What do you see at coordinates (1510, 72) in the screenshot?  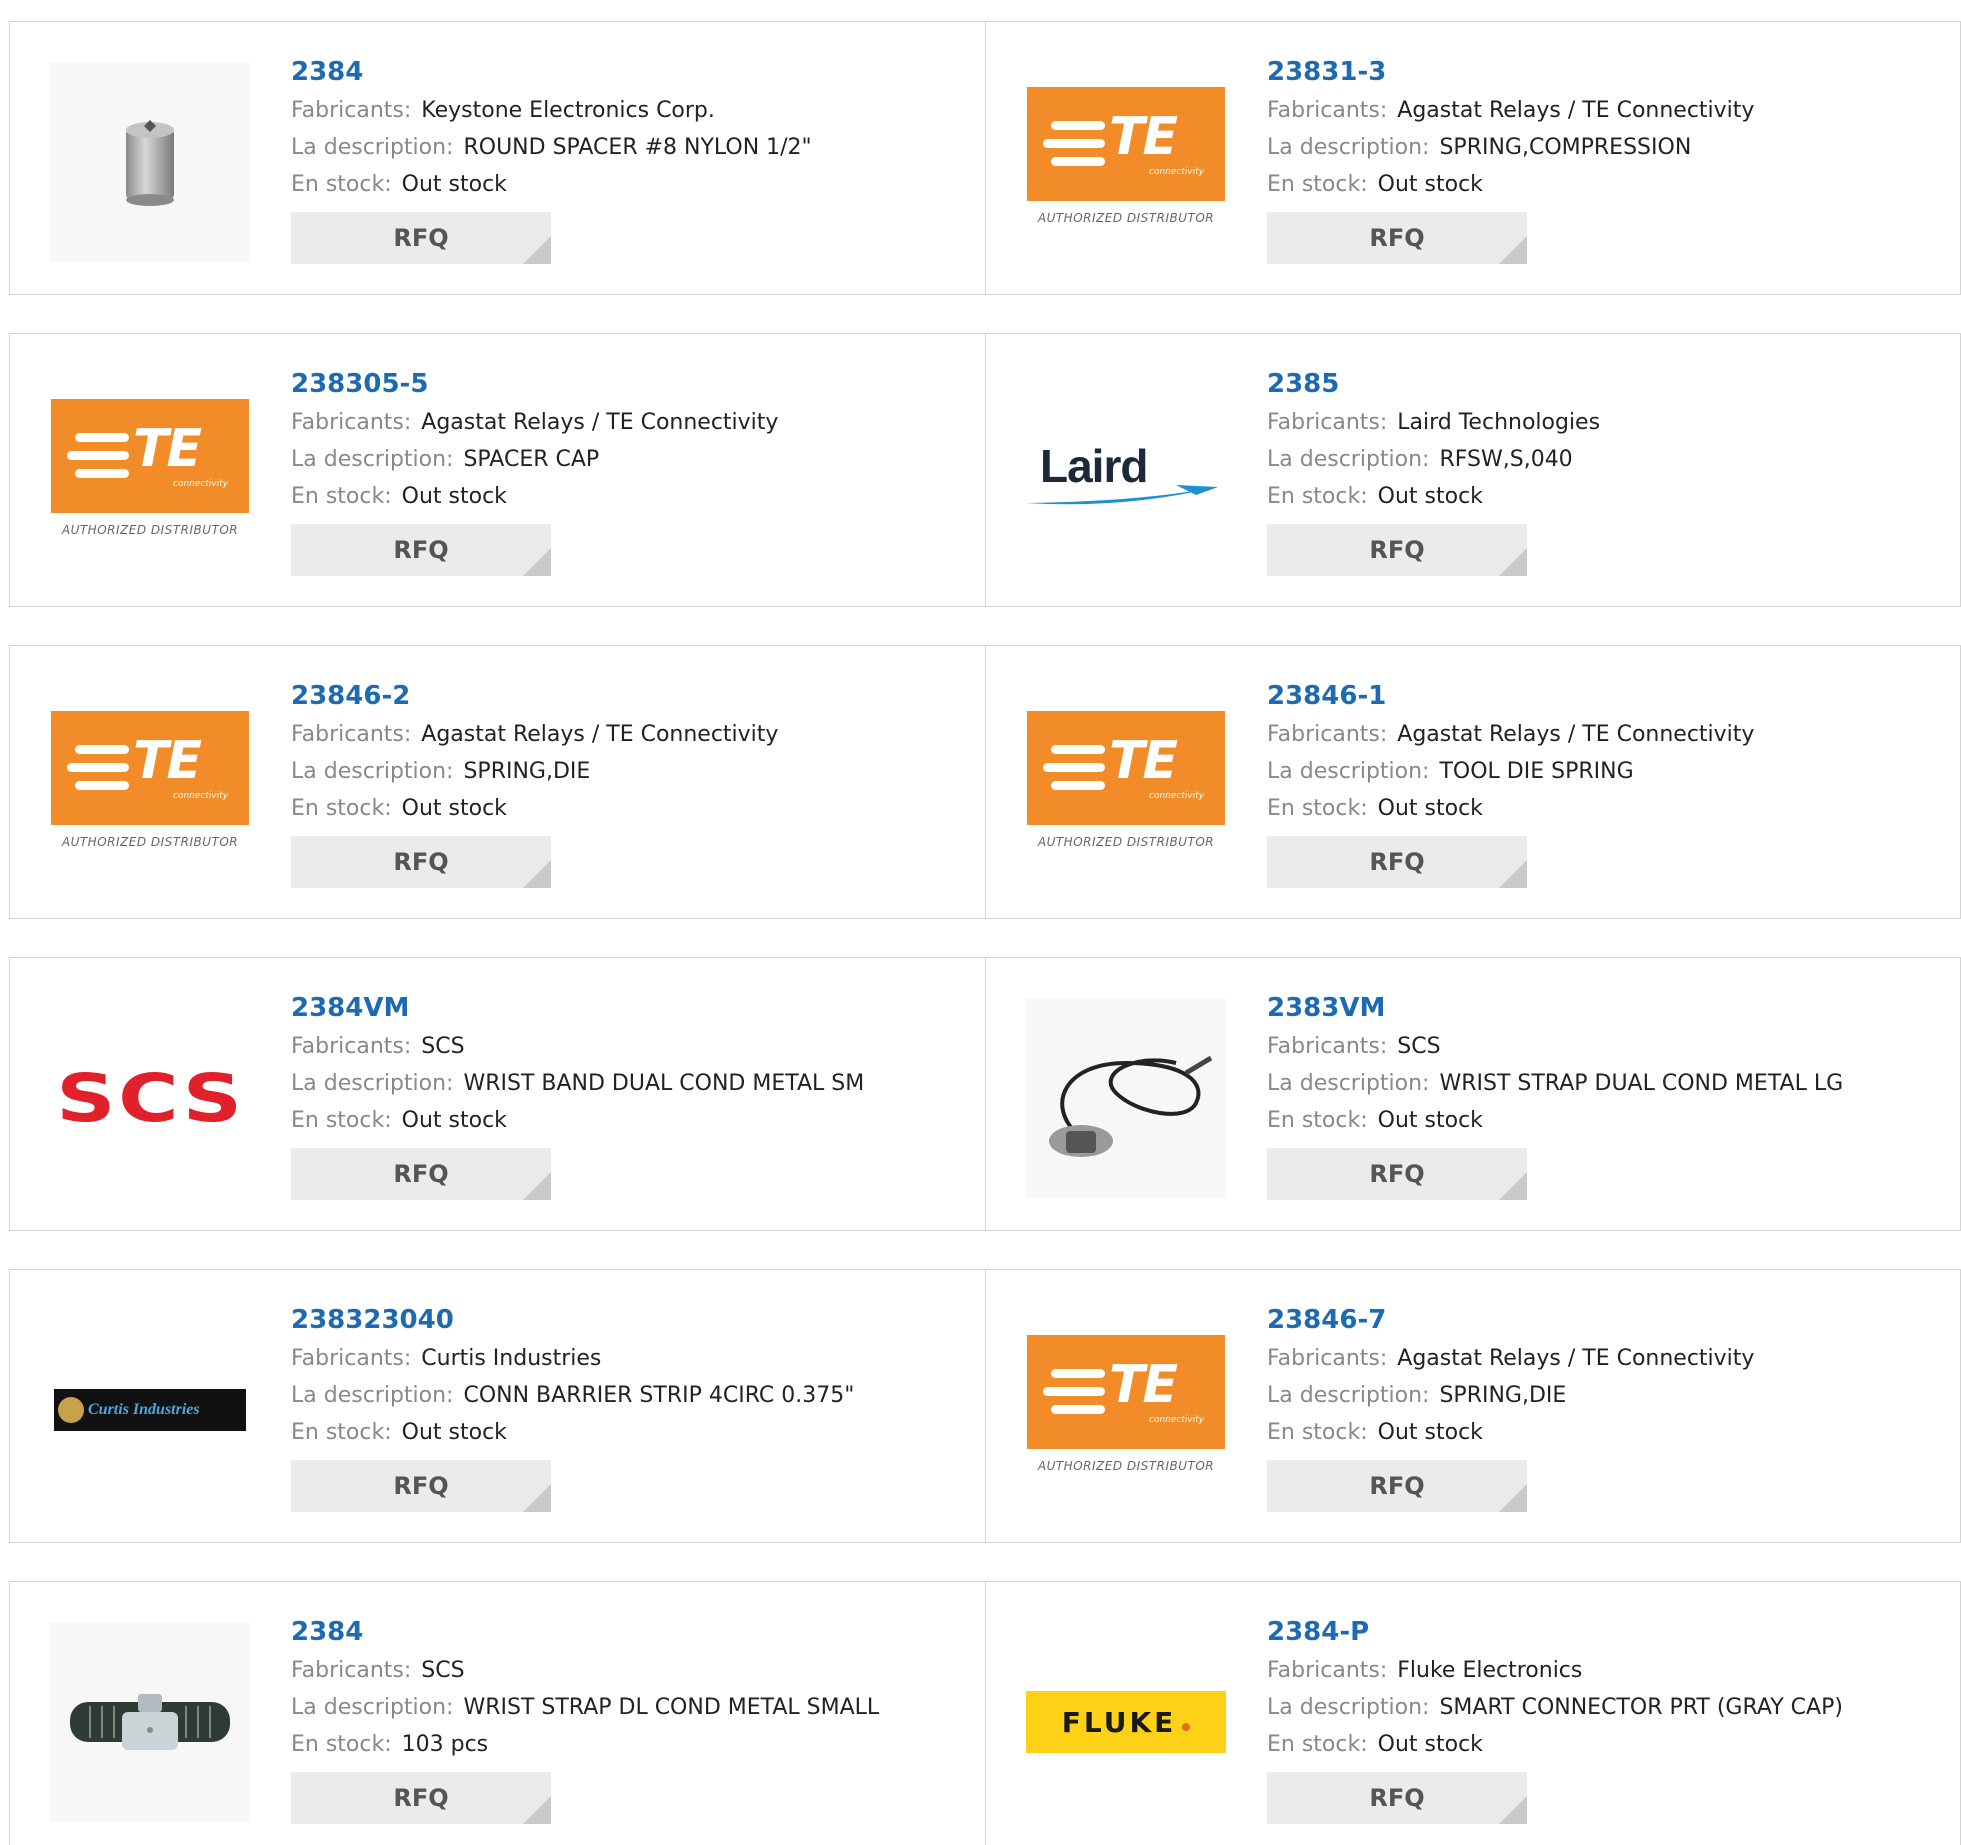 I see `part-number-link: 23831-3` at bounding box center [1510, 72].